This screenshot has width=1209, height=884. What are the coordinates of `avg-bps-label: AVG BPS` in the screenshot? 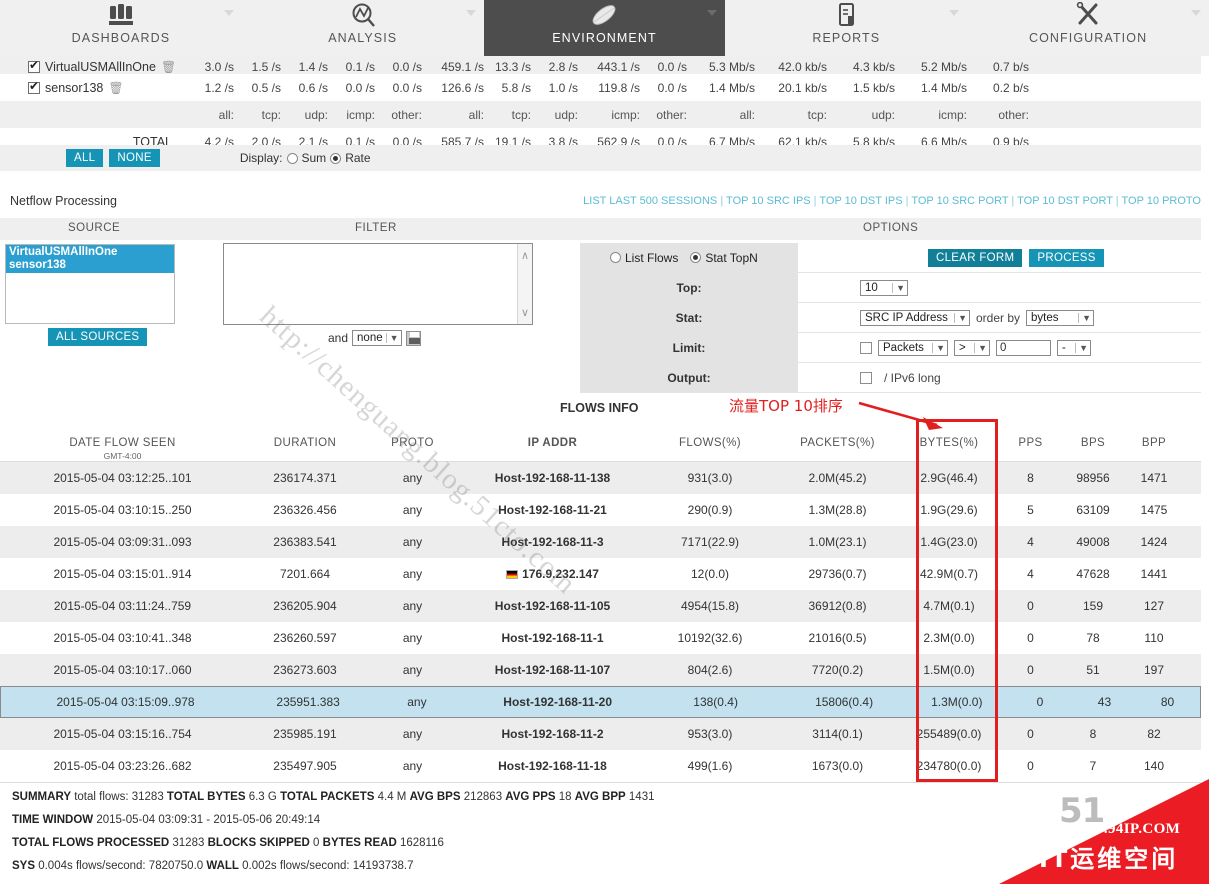 It's located at (435, 797).